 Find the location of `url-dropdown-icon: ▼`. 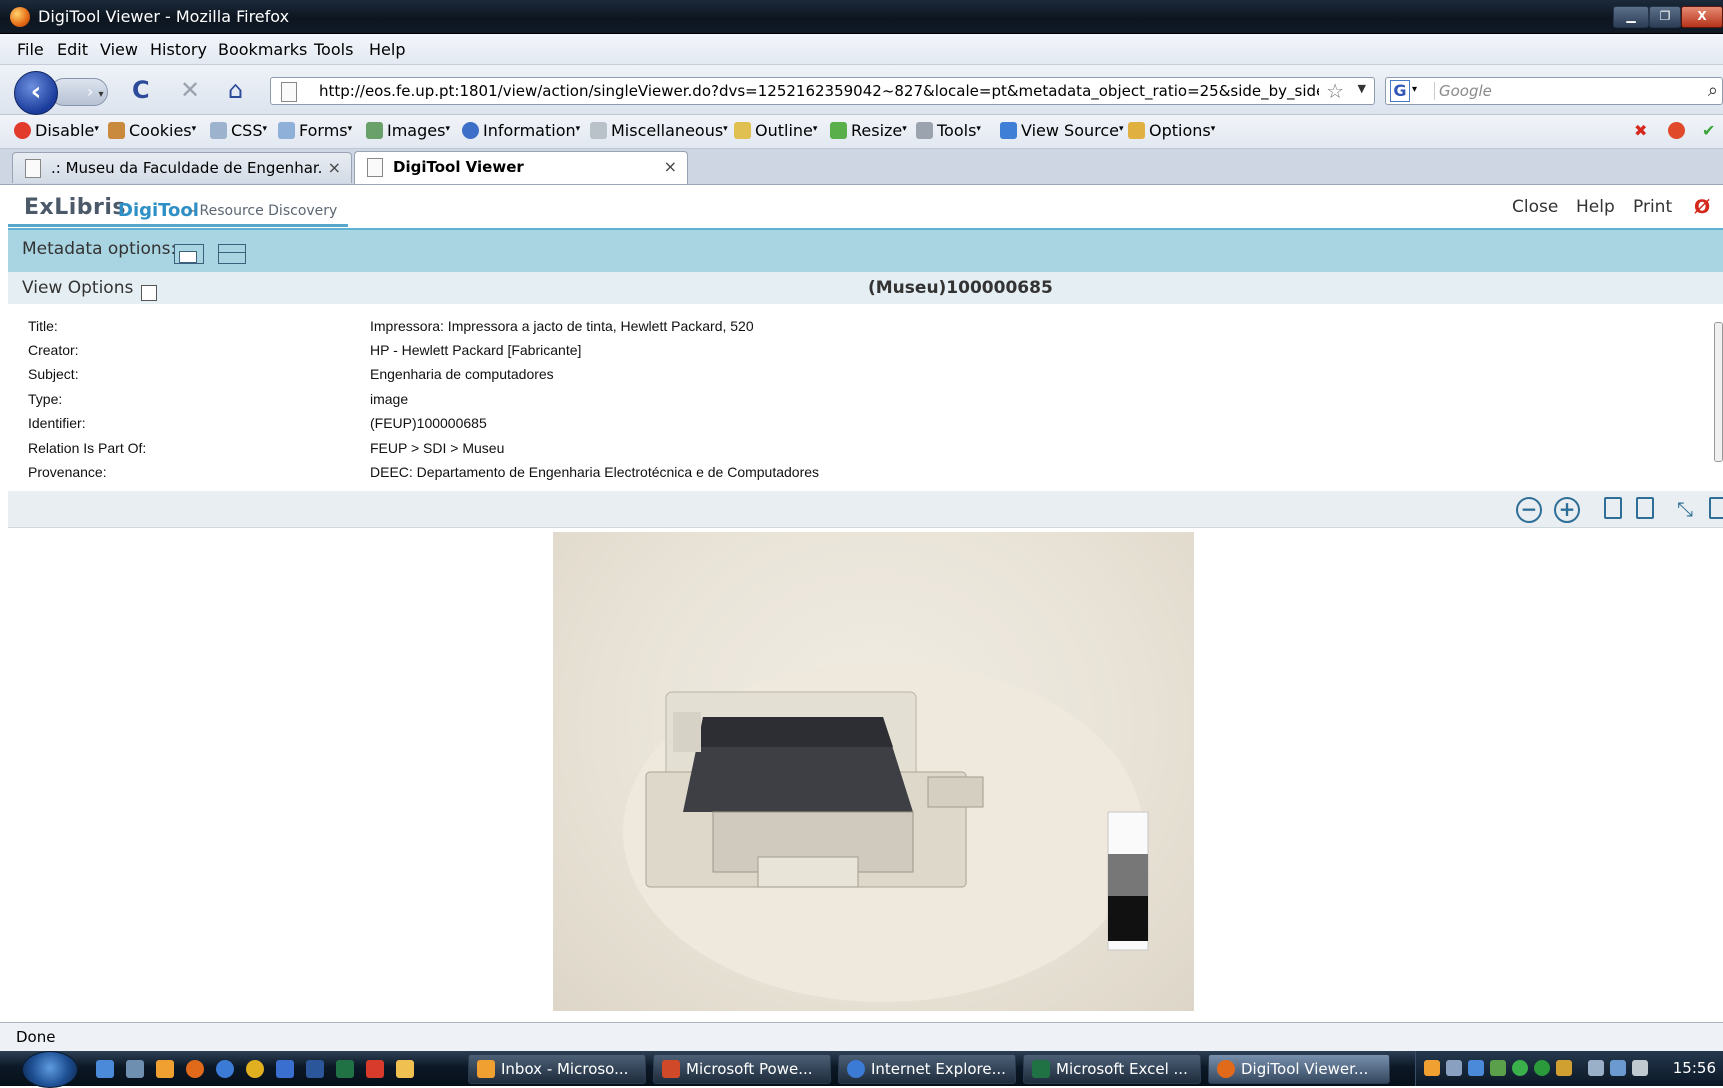

url-dropdown-icon: ▼ is located at coordinates (1362, 88).